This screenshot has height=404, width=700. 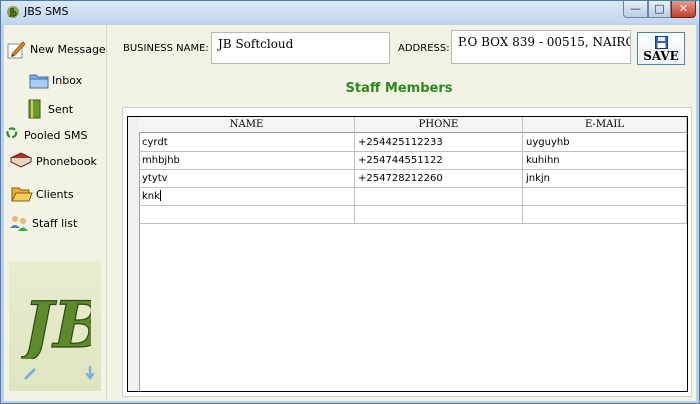 I want to click on folder-icon, so click(x=39, y=81).